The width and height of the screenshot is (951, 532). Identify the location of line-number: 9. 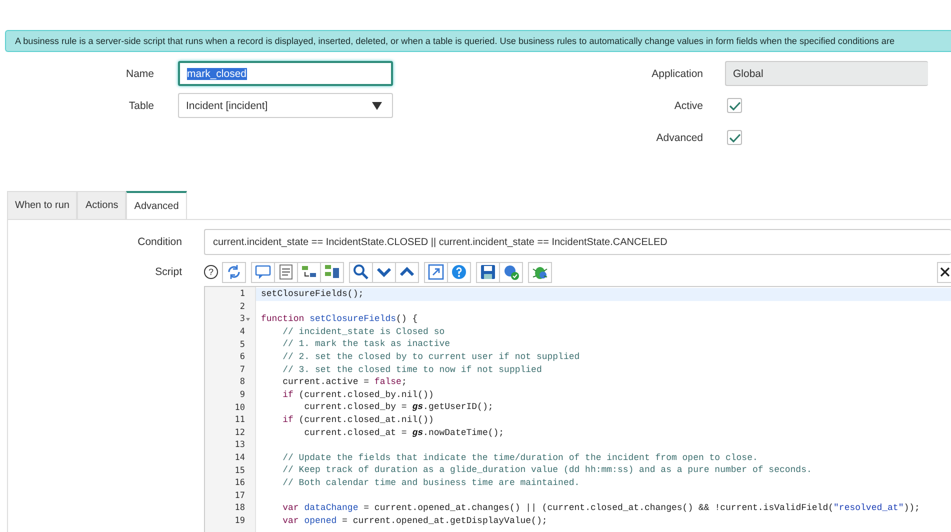
(242, 395).